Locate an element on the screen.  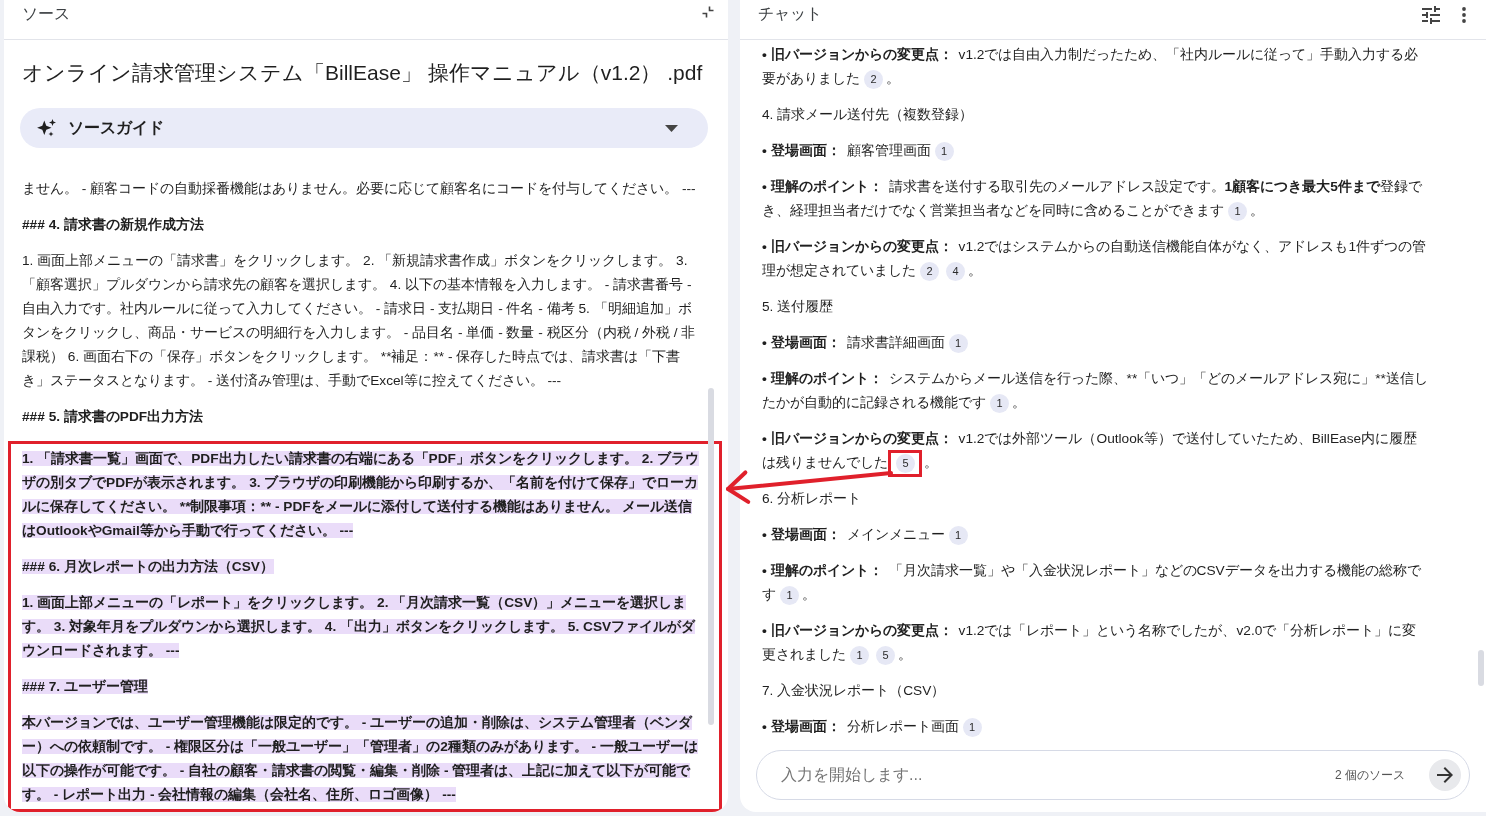
sparkle-icon is located at coordinates (47, 128).